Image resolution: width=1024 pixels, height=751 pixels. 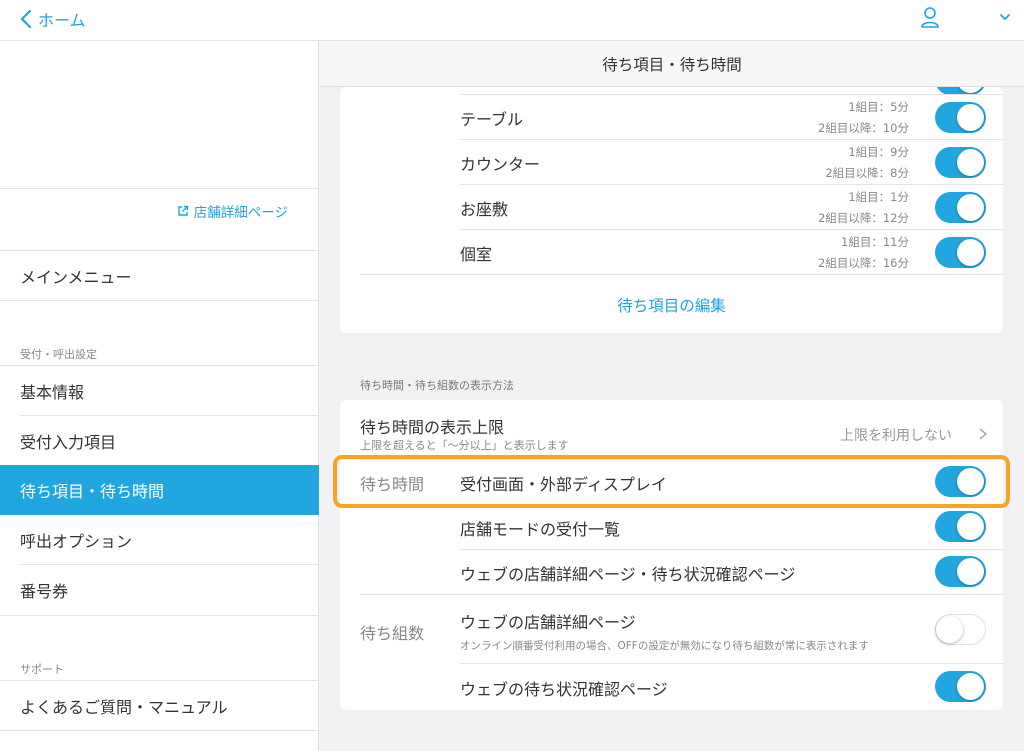 What do you see at coordinates (68, 442) in the screenshot?
I see `sidebar-item-label: 受付入力項目` at bounding box center [68, 442].